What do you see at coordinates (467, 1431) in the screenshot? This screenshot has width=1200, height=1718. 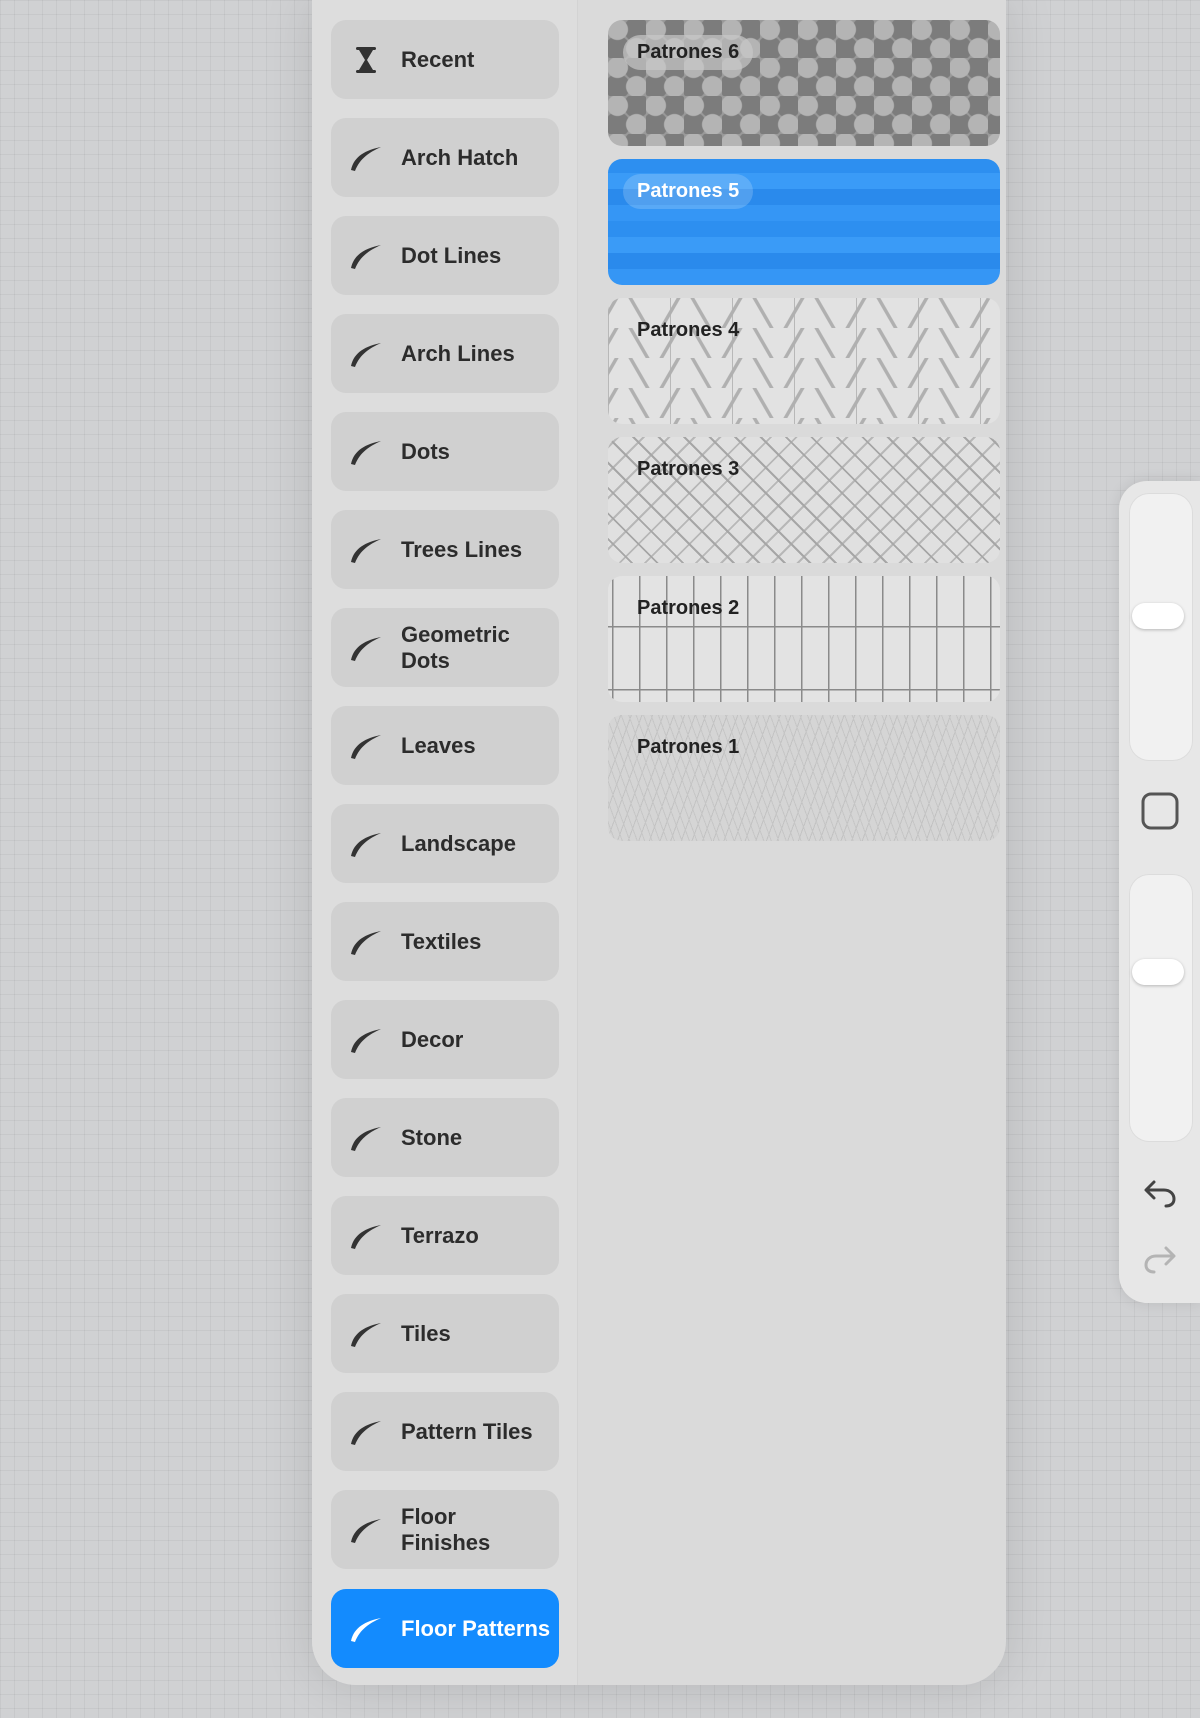 I see `brush-set-label: Pattern Tiles` at bounding box center [467, 1431].